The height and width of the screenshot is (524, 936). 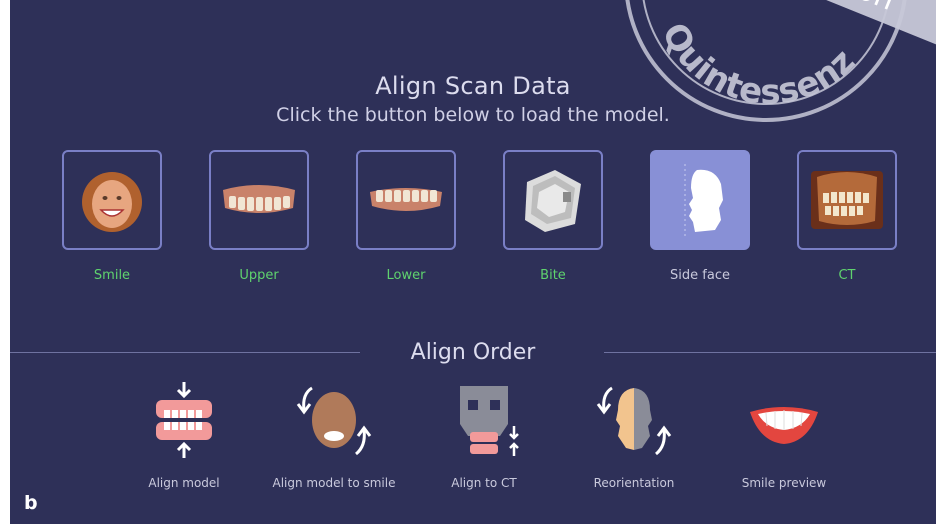 I want to click on reorientation-icon, so click(x=634, y=421).